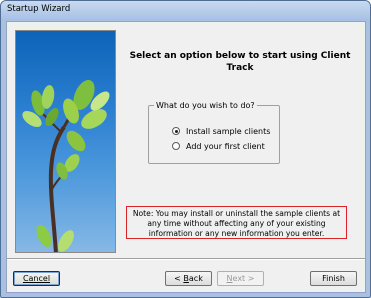  I want to click on option-install-sample-clients: Install sample clients, so click(221, 131).